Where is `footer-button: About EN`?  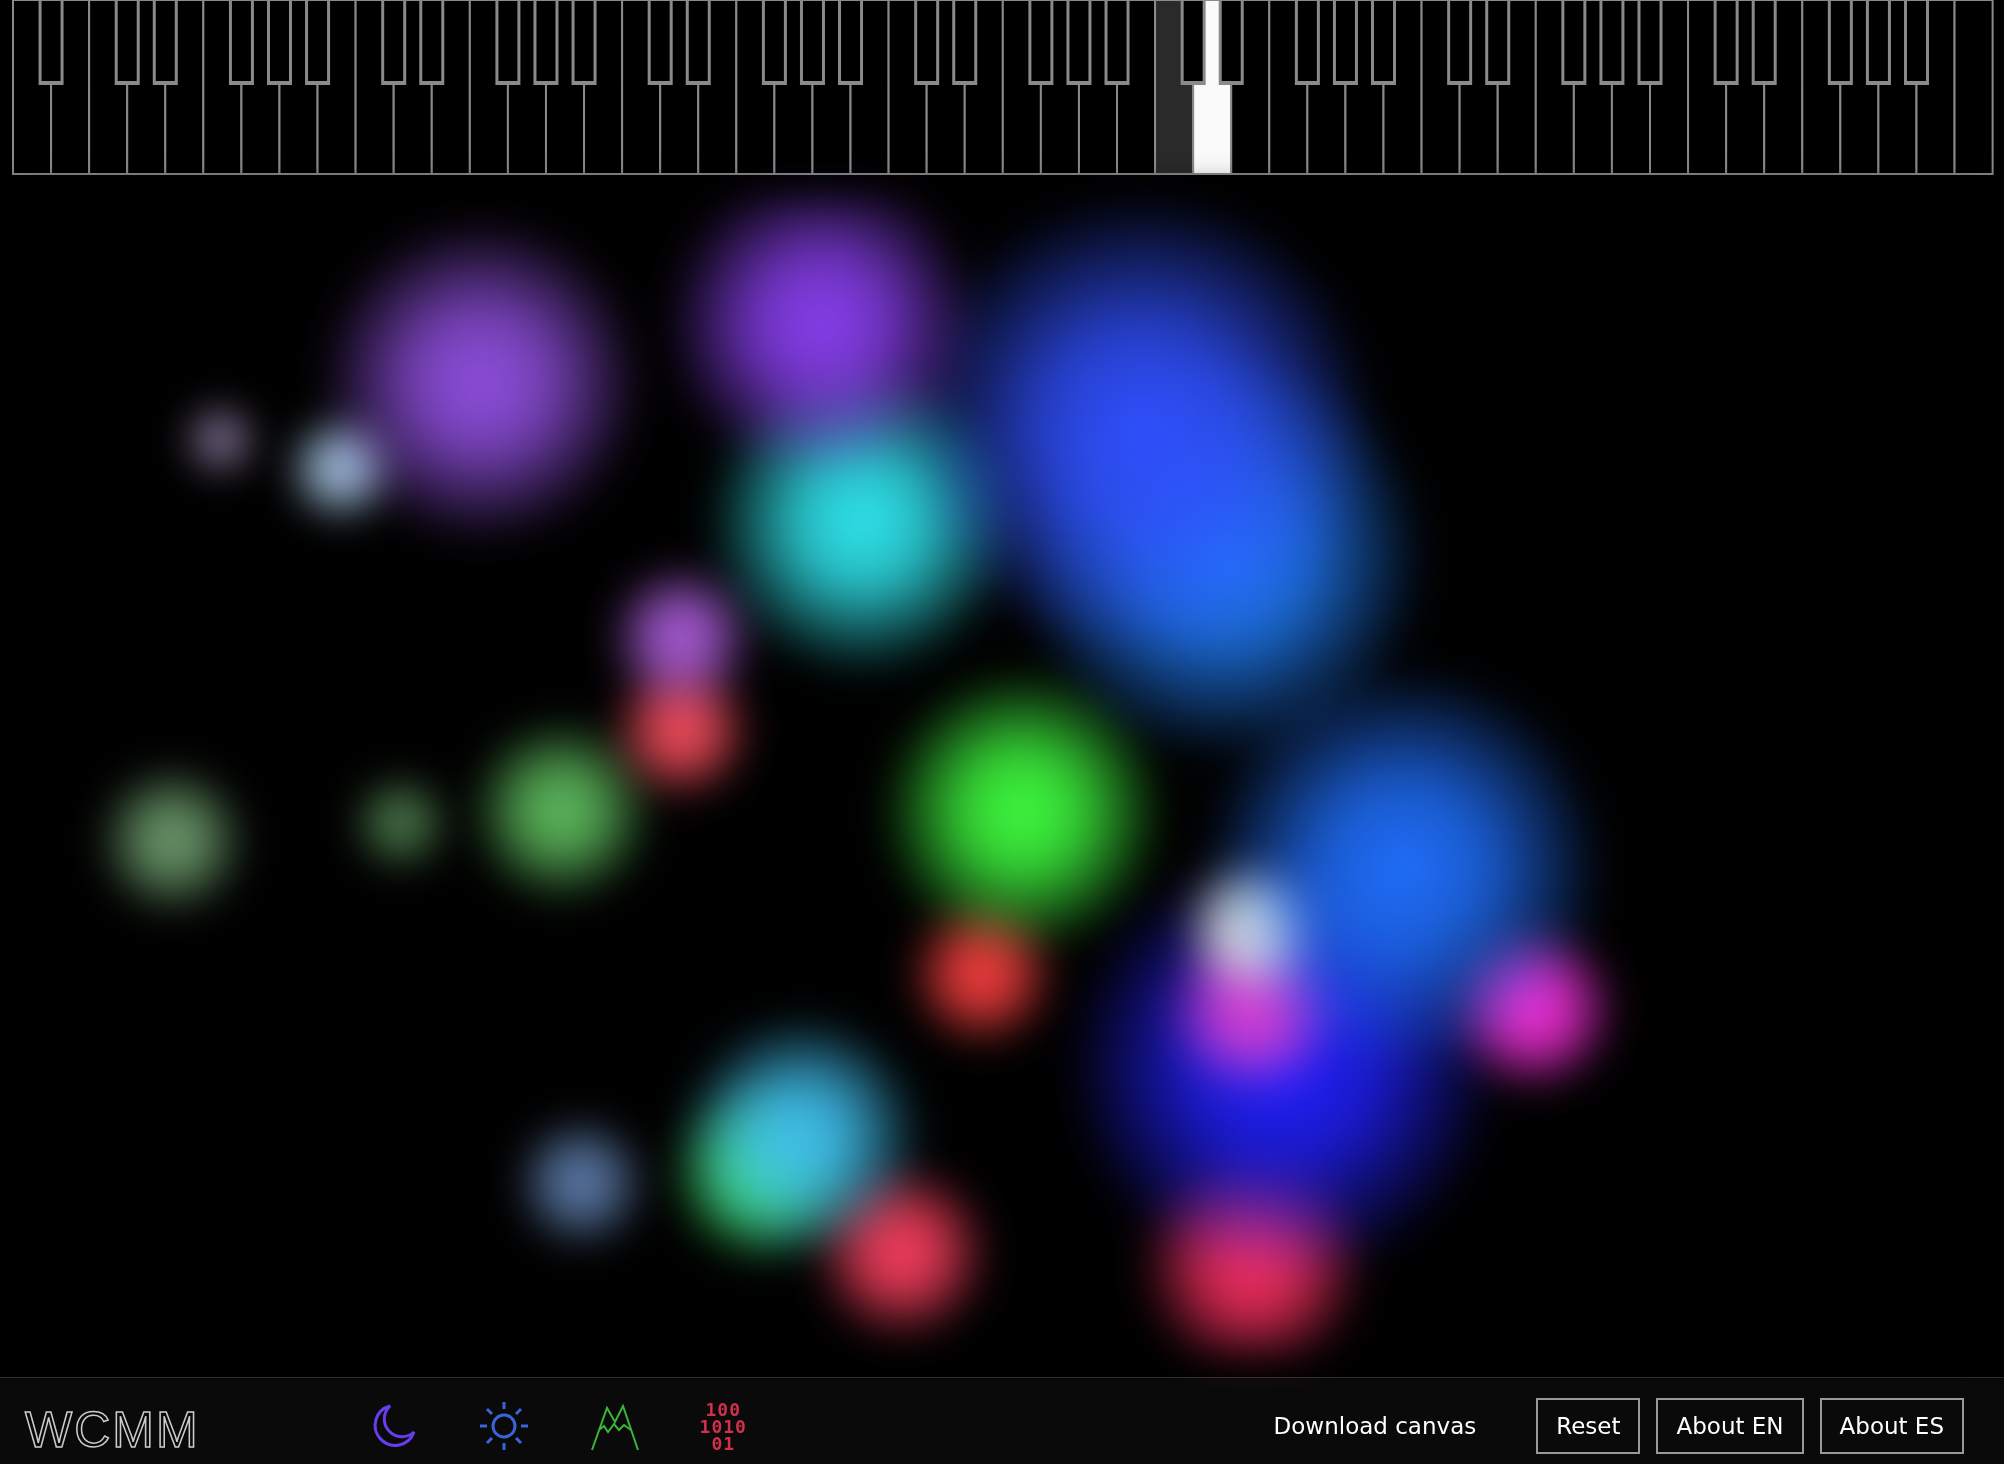 footer-button: About EN is located at coordinates (1730, 1426).